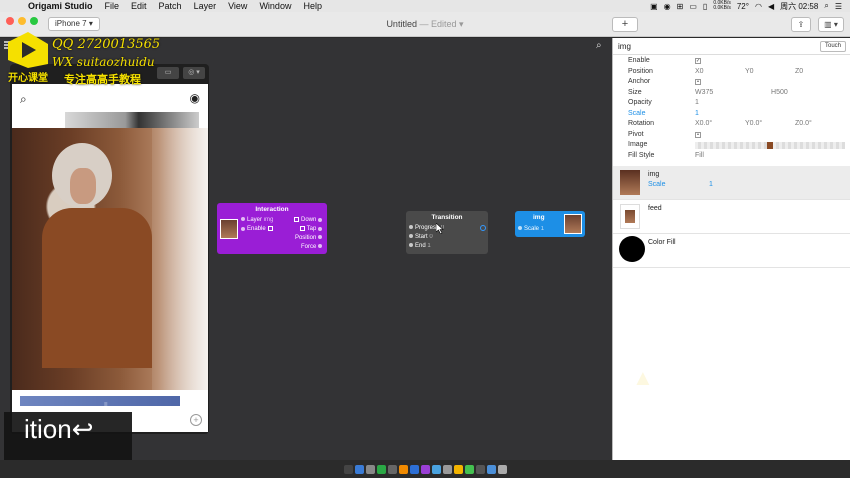  I want to click on prop-position-y: Y0, so click(749, 71).